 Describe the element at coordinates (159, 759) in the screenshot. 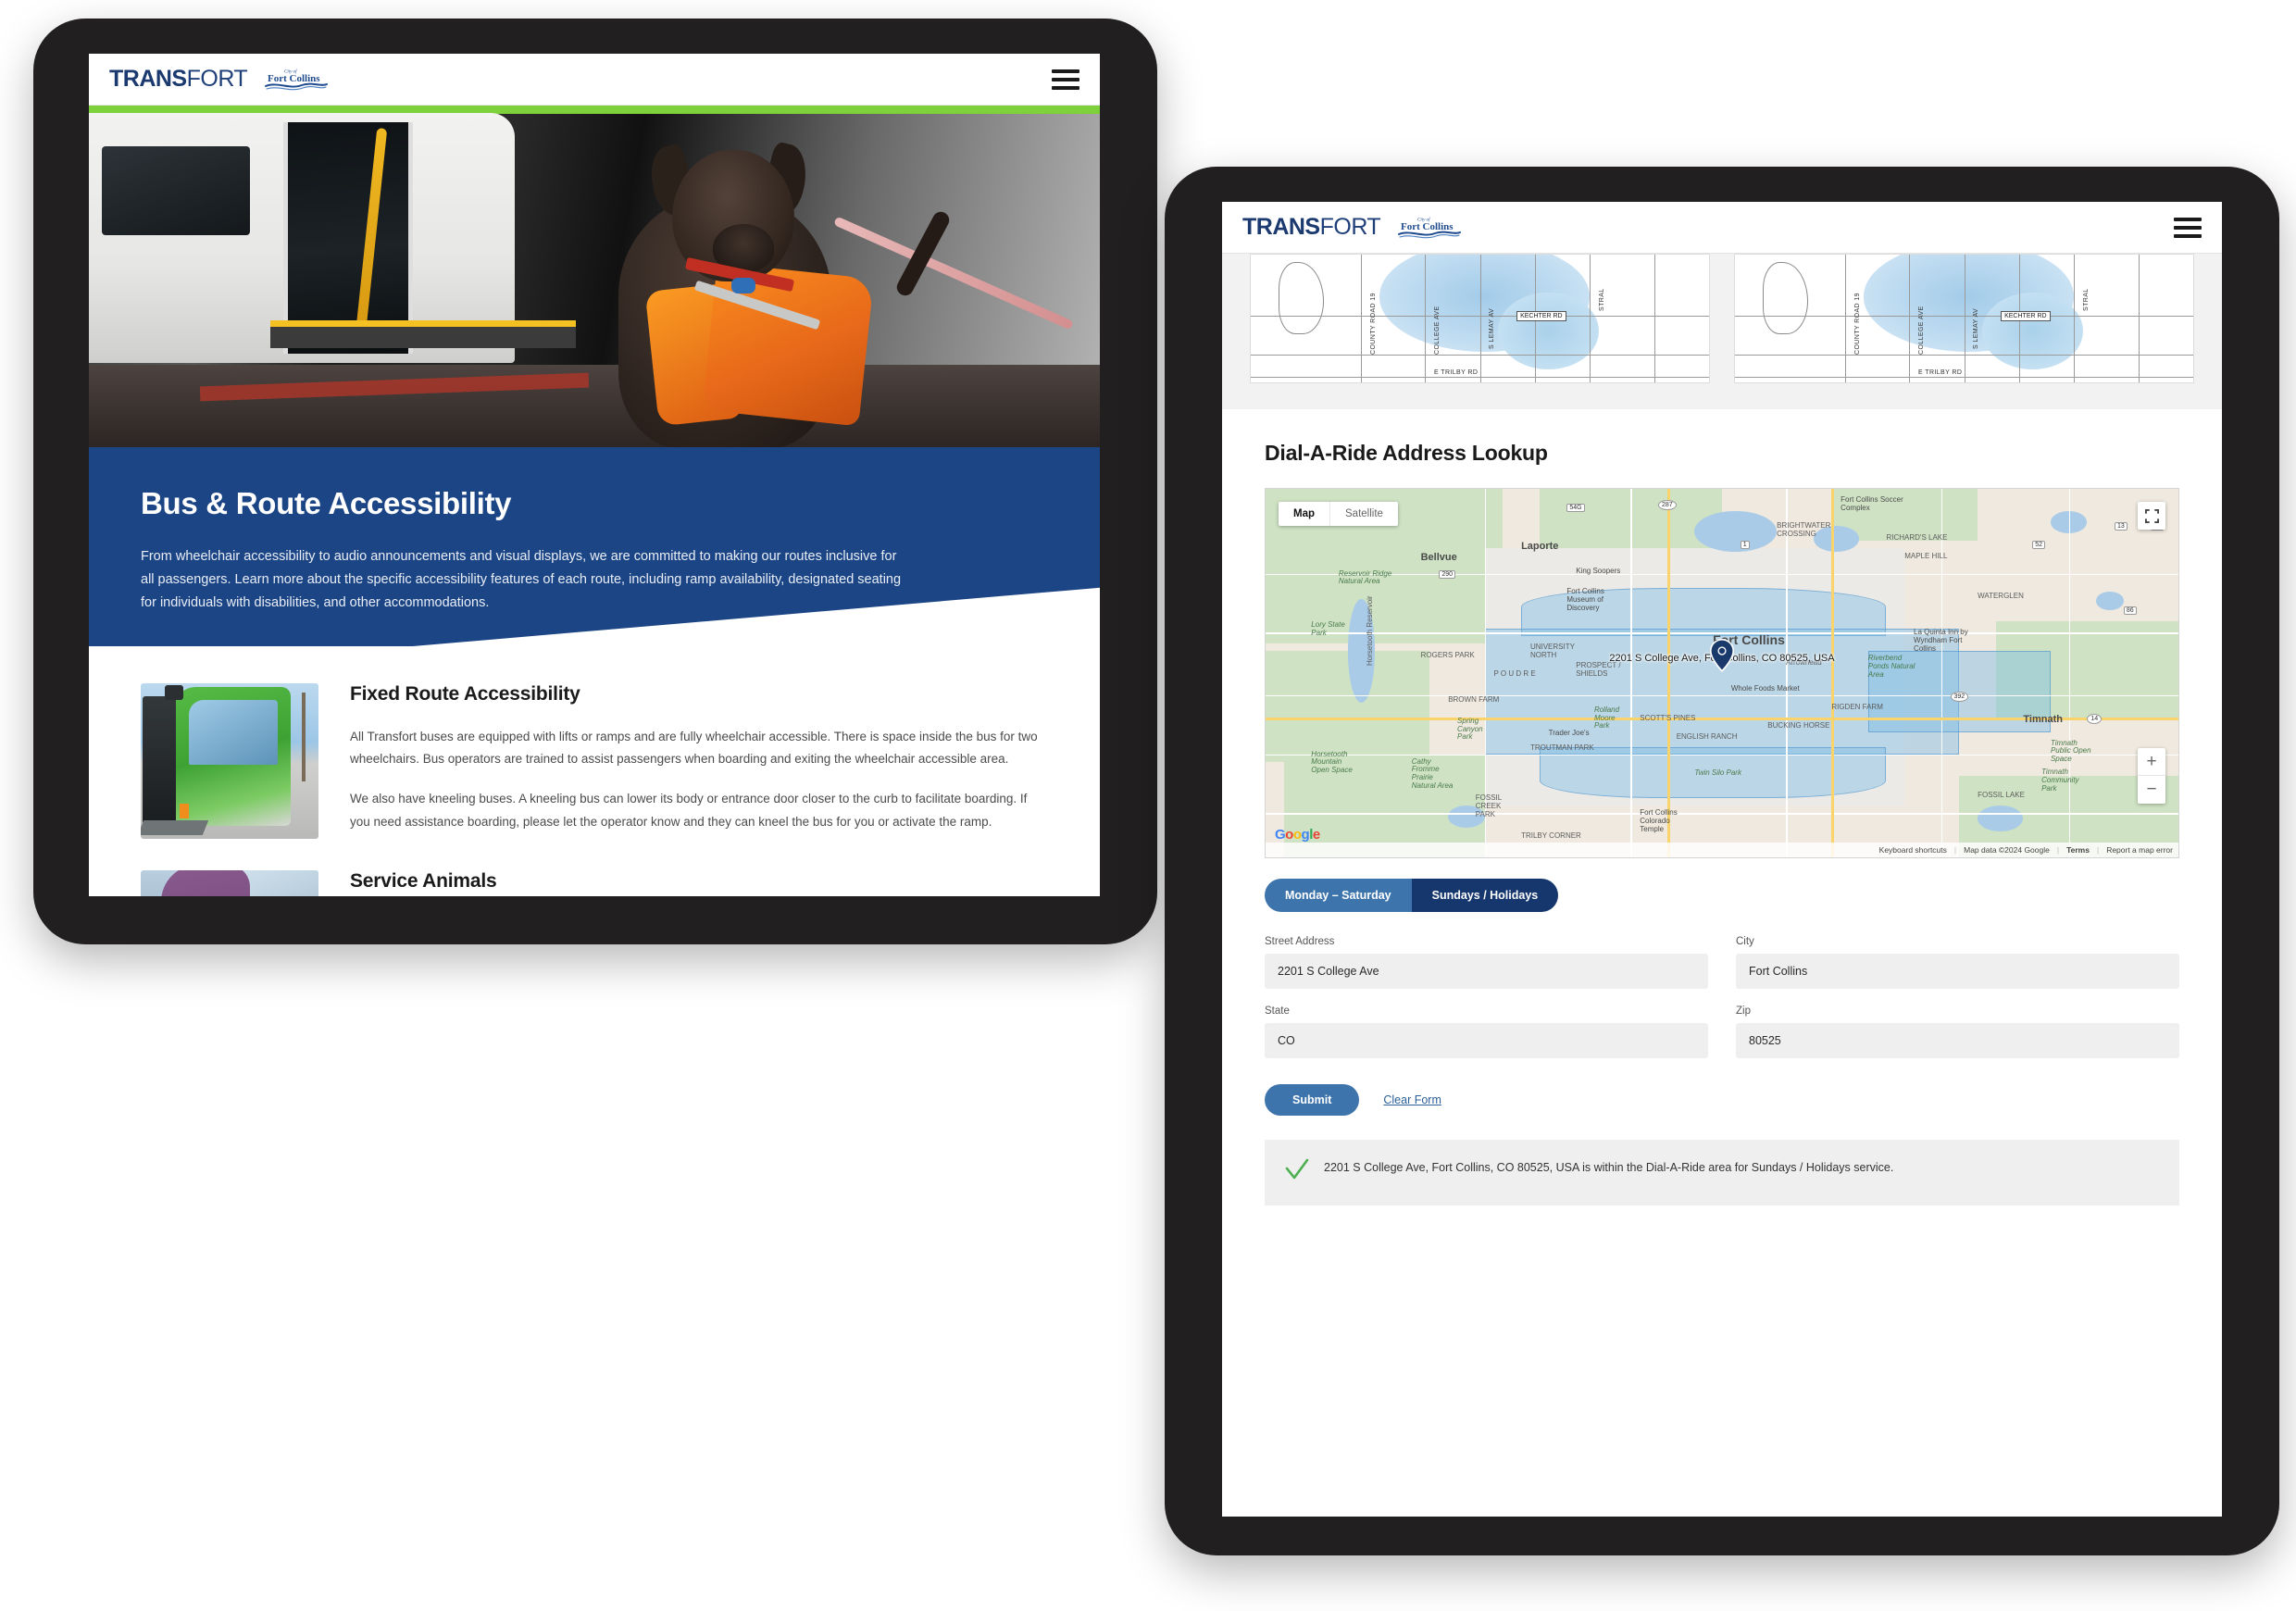

I see `green-bus-door-shape` at that location.